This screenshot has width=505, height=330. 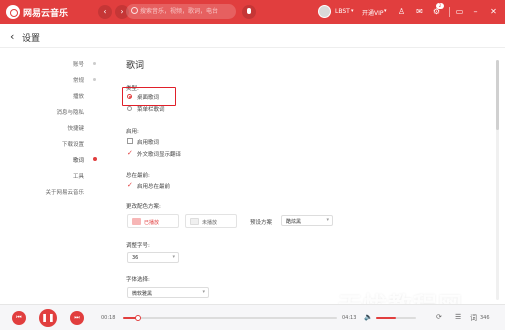 I want to click on topbar-divider, so click(x=449, y=12).